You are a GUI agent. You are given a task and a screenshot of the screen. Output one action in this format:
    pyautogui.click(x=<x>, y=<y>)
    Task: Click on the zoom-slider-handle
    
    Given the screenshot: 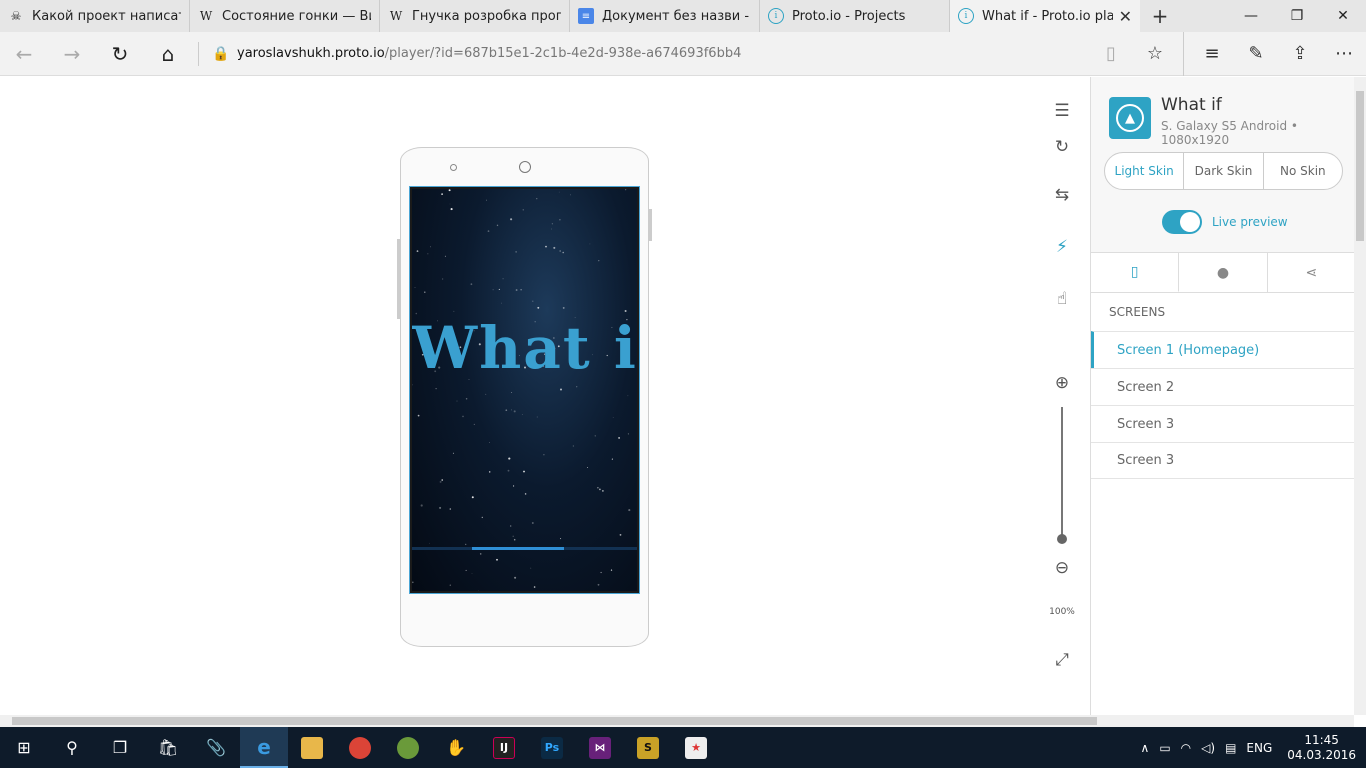 What is the action you would take?
    pyautogui.click(x=1062, y=539)
    